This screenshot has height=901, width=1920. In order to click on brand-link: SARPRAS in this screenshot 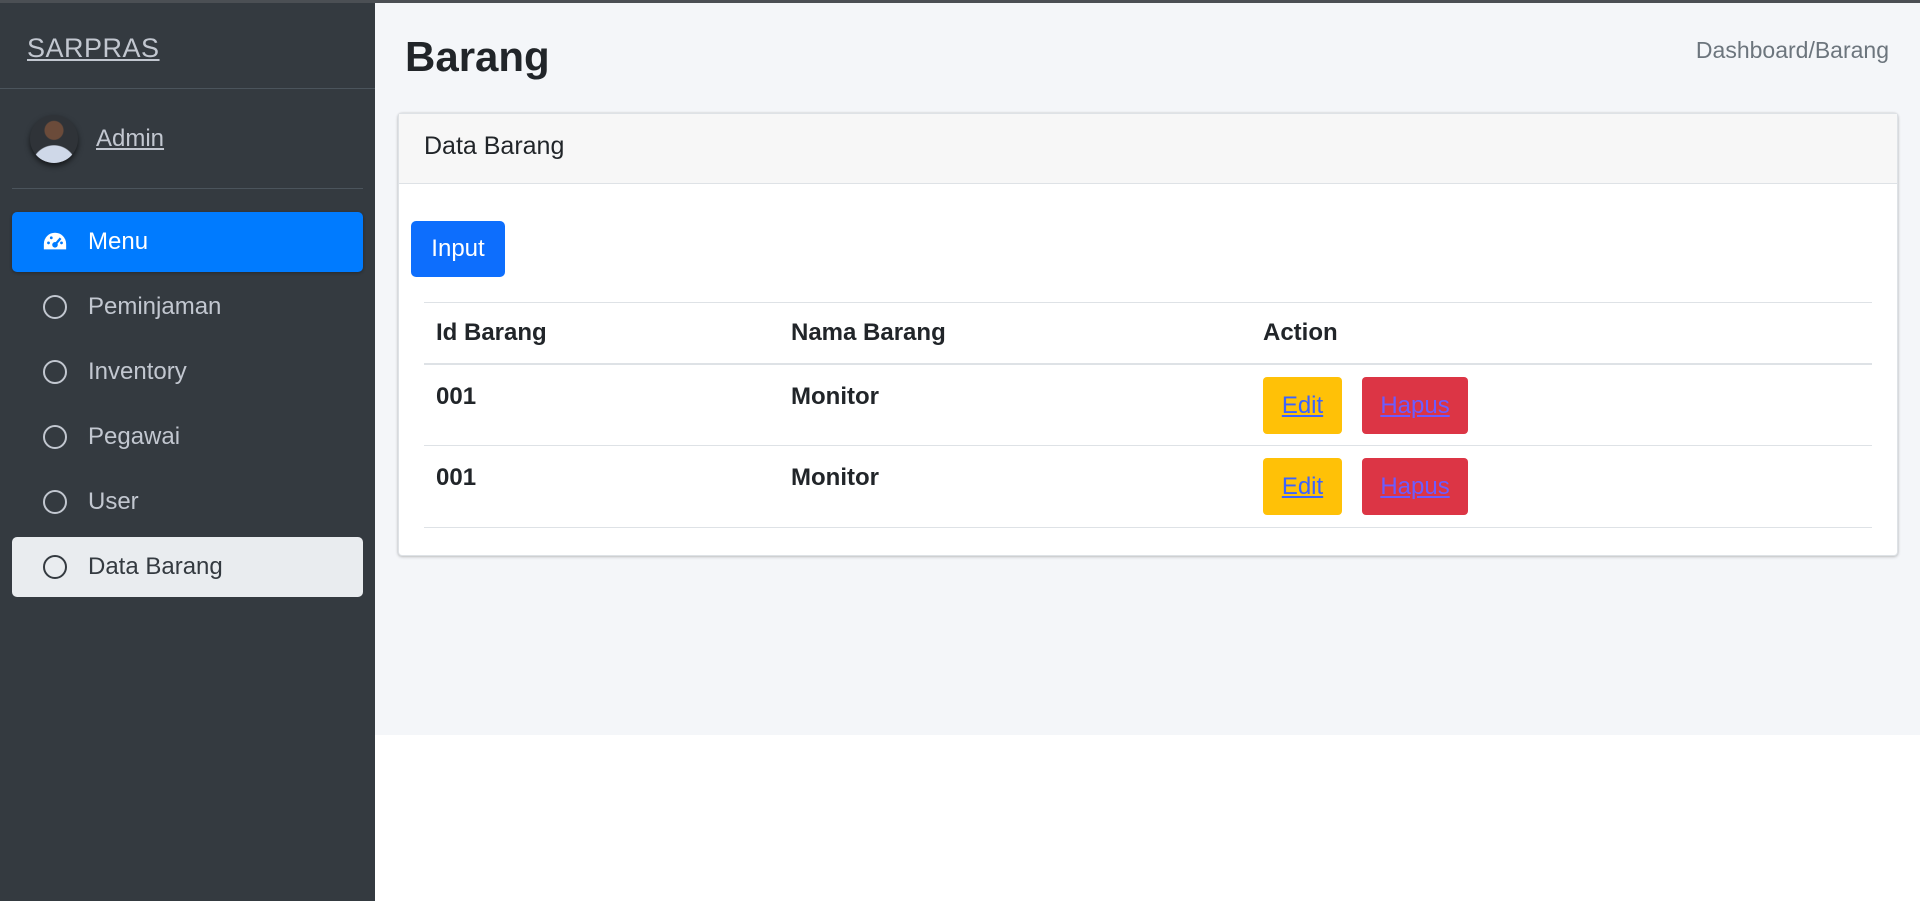, I will do `click(93, 48)`.